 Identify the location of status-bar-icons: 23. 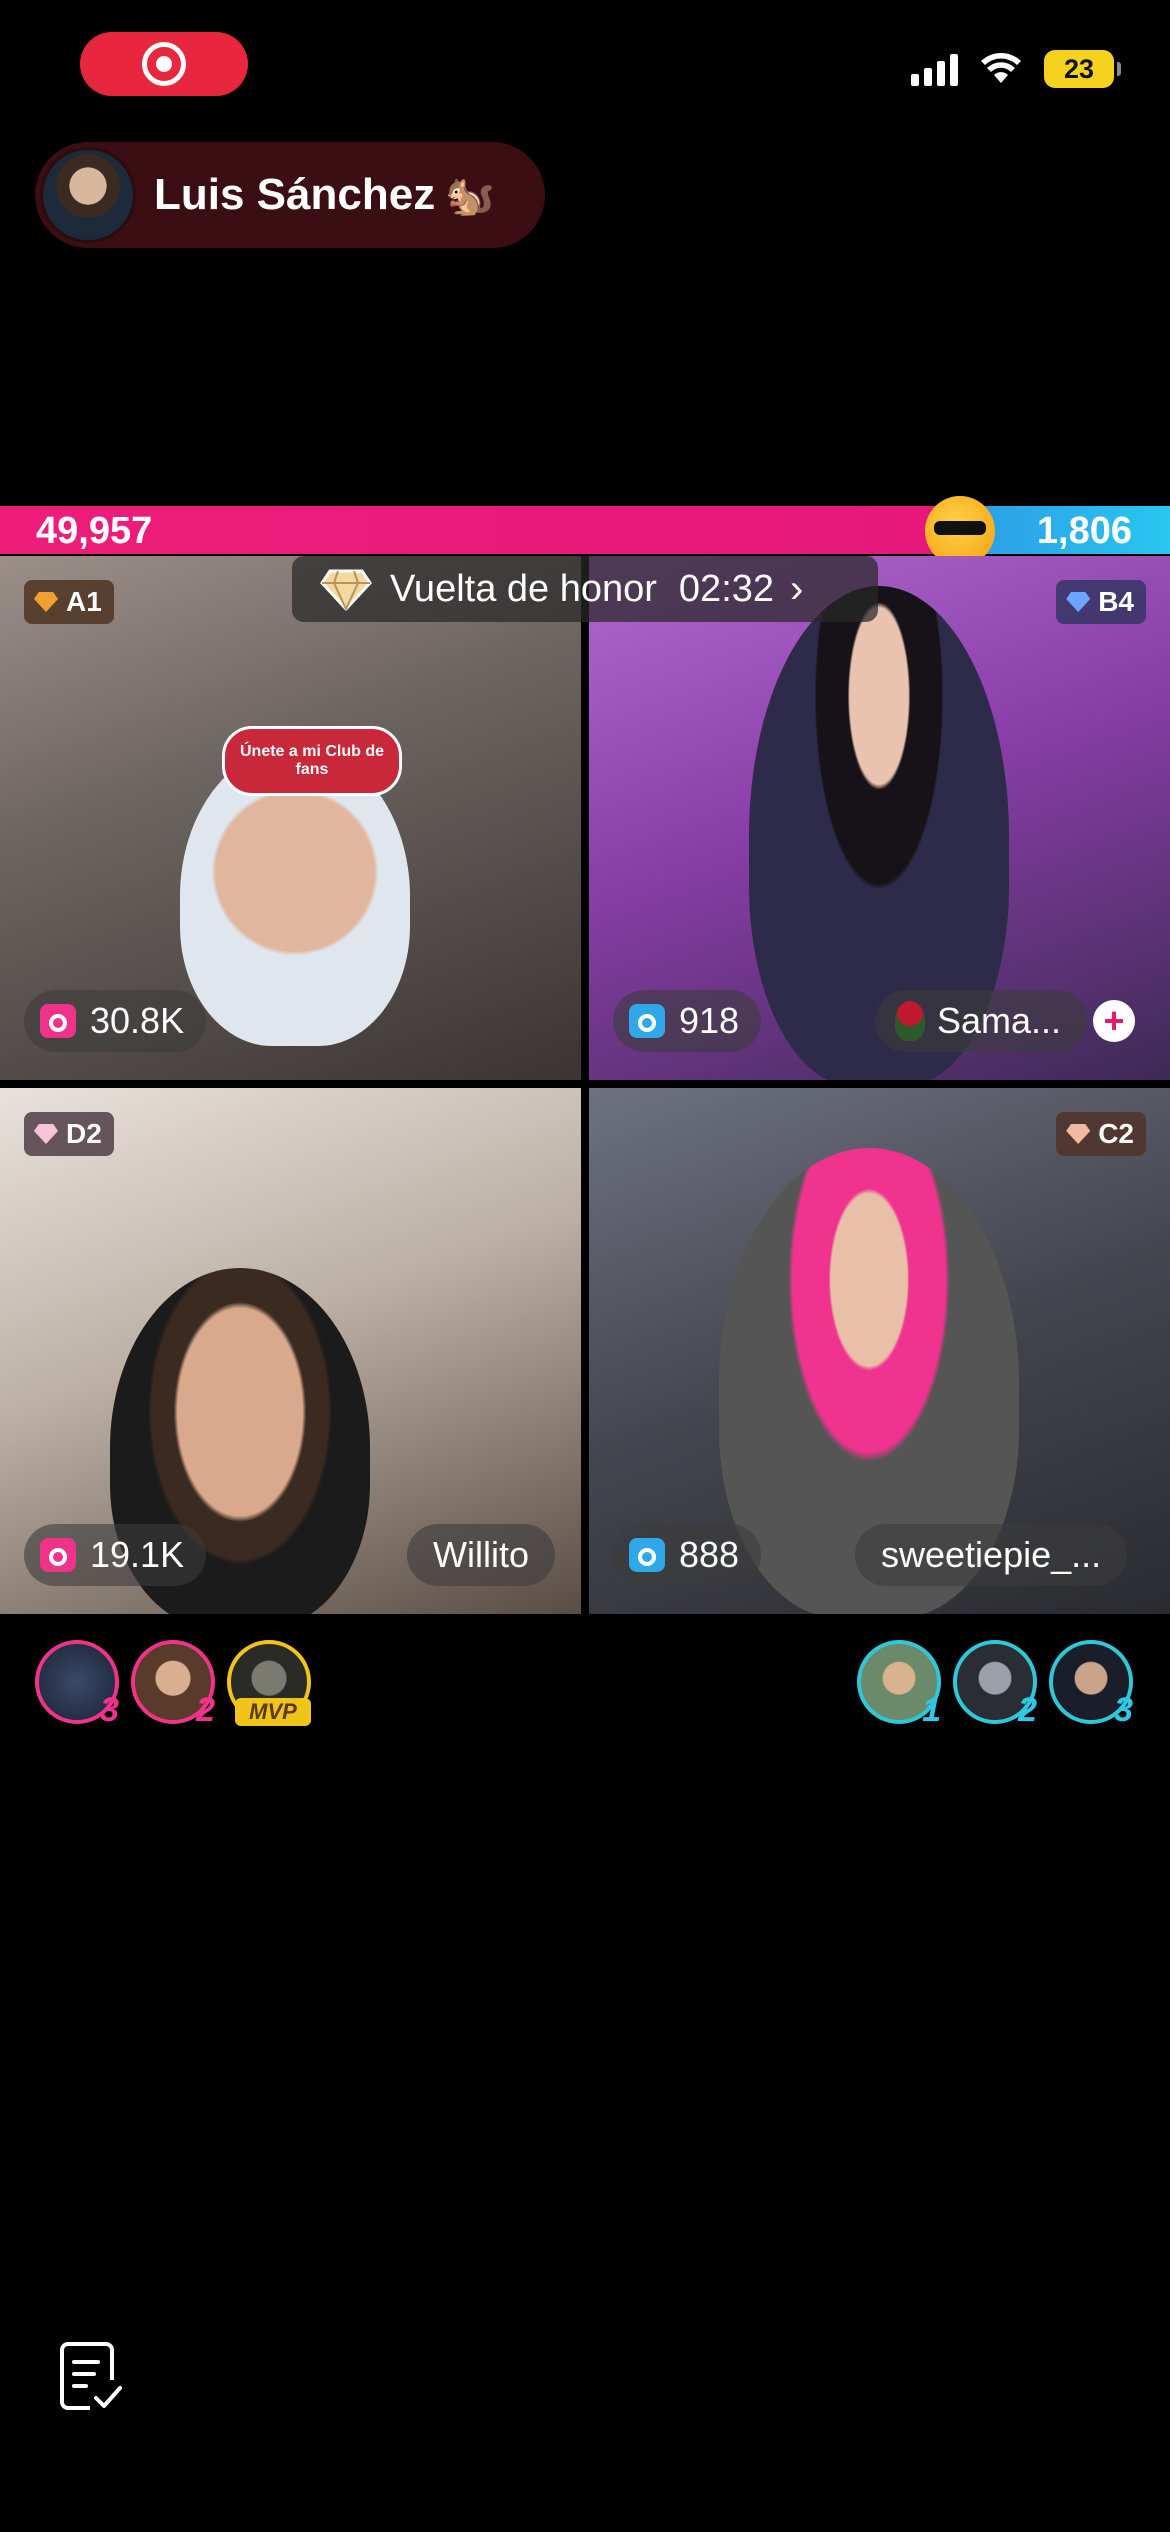
(1016, 69).